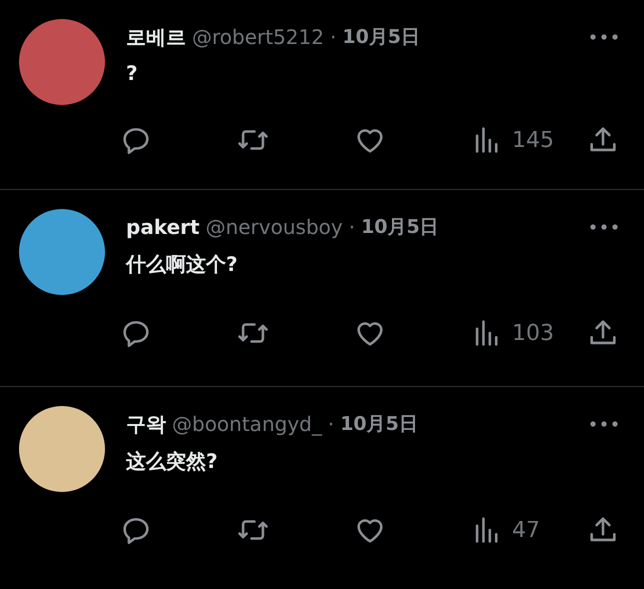 This screenshot has width=644, height=589. I want to click on reply-text: ?, so click(132, 73).